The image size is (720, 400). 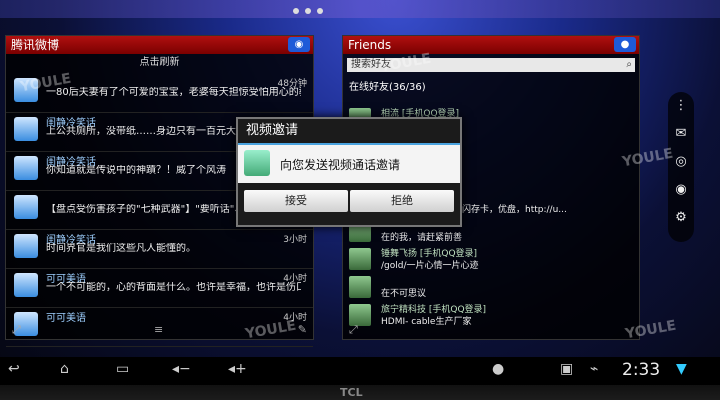 I want to click on reject-button: 拒绝, so click(x=402, y=201).